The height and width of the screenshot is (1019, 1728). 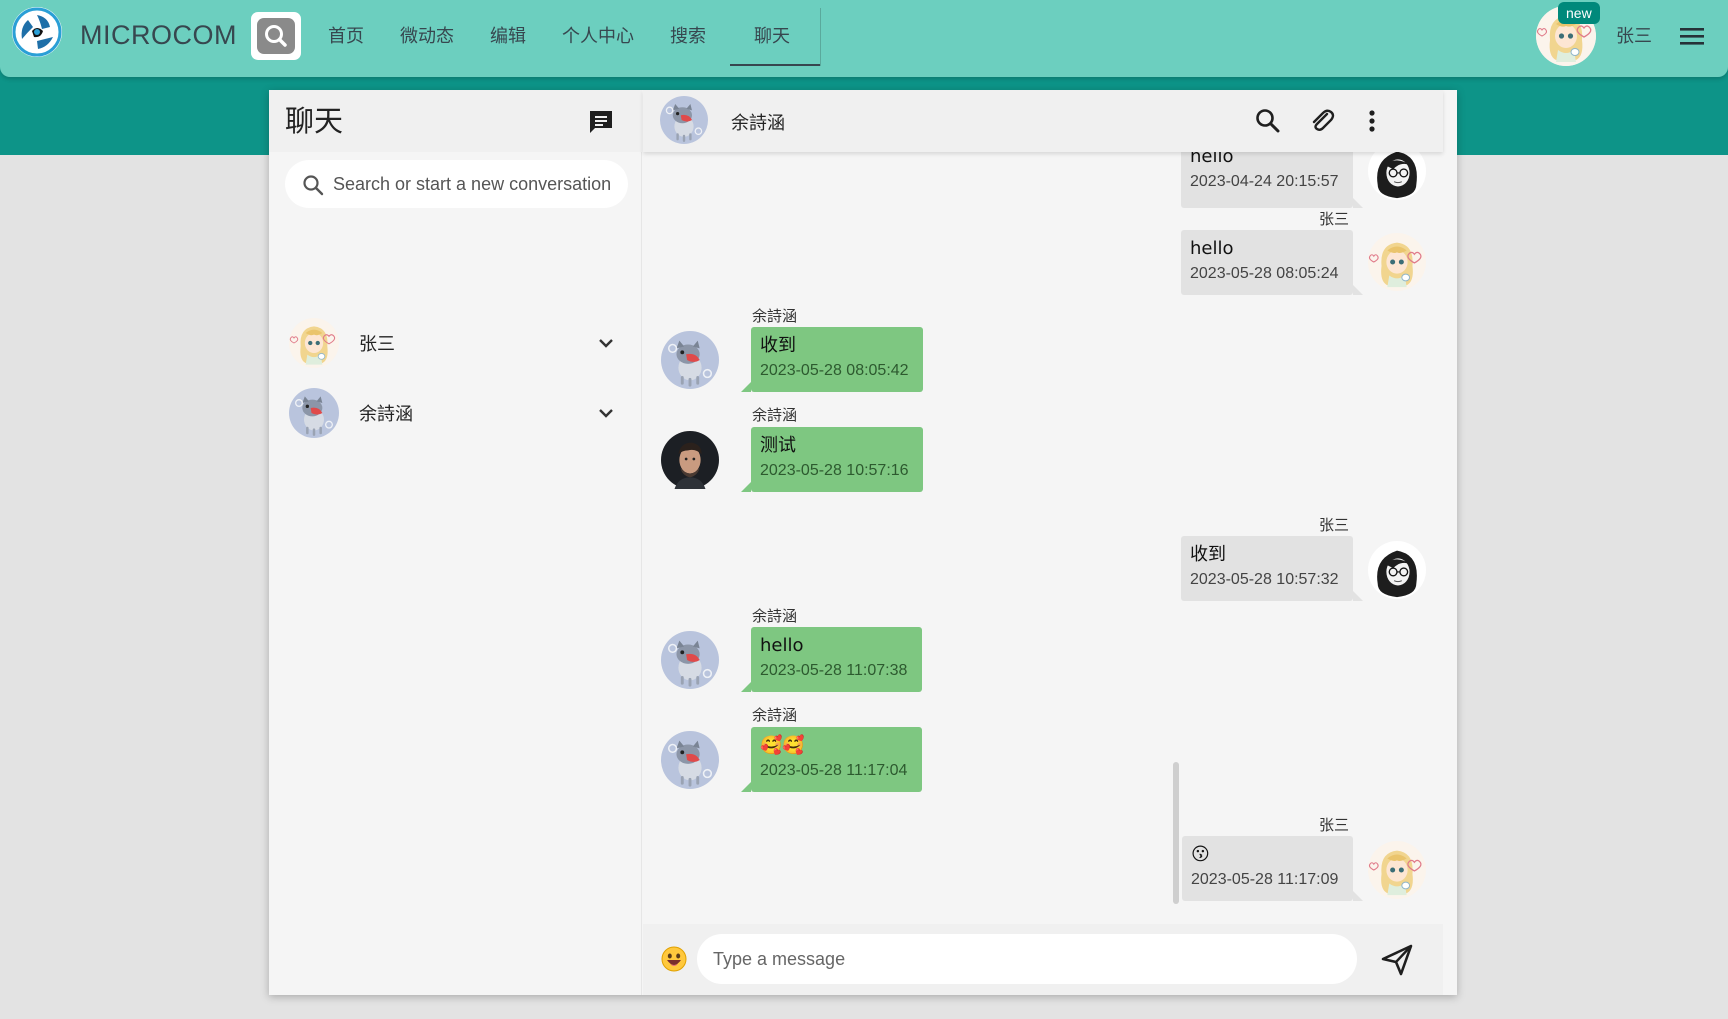 What do you see at coordinates (1322, 121) in the screenshot?
I see `attachment-icon` at bounding box center [1322, 121].